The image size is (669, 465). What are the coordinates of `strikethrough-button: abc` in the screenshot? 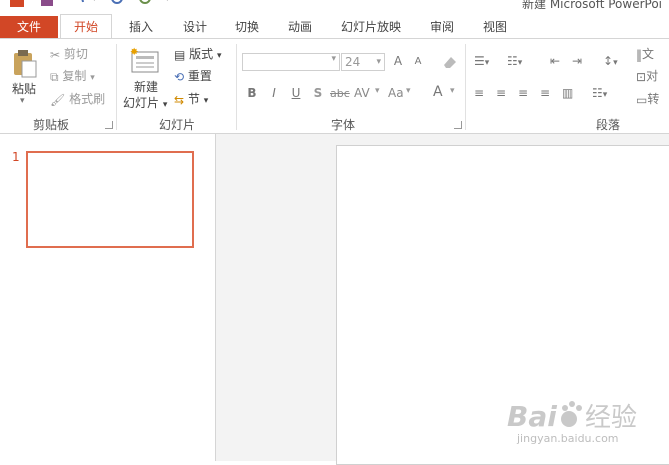 It's located at (340, 93).